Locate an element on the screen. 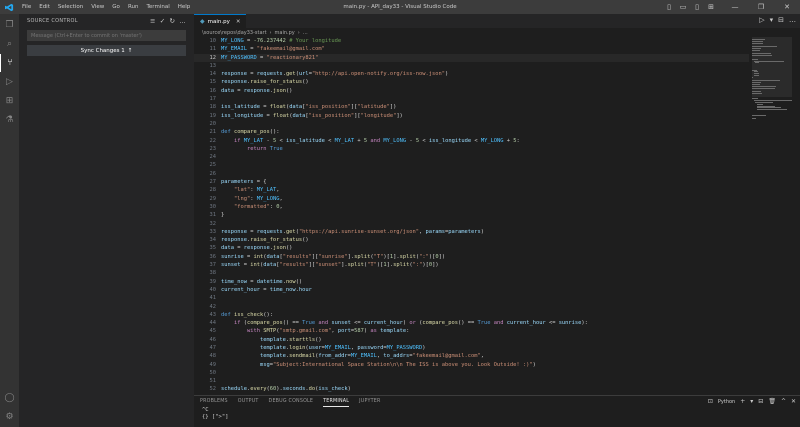 Image resolution: width=800 pixels, height=427 pixels. close-window-icon: ✕ is located at coordinates (787, 7).